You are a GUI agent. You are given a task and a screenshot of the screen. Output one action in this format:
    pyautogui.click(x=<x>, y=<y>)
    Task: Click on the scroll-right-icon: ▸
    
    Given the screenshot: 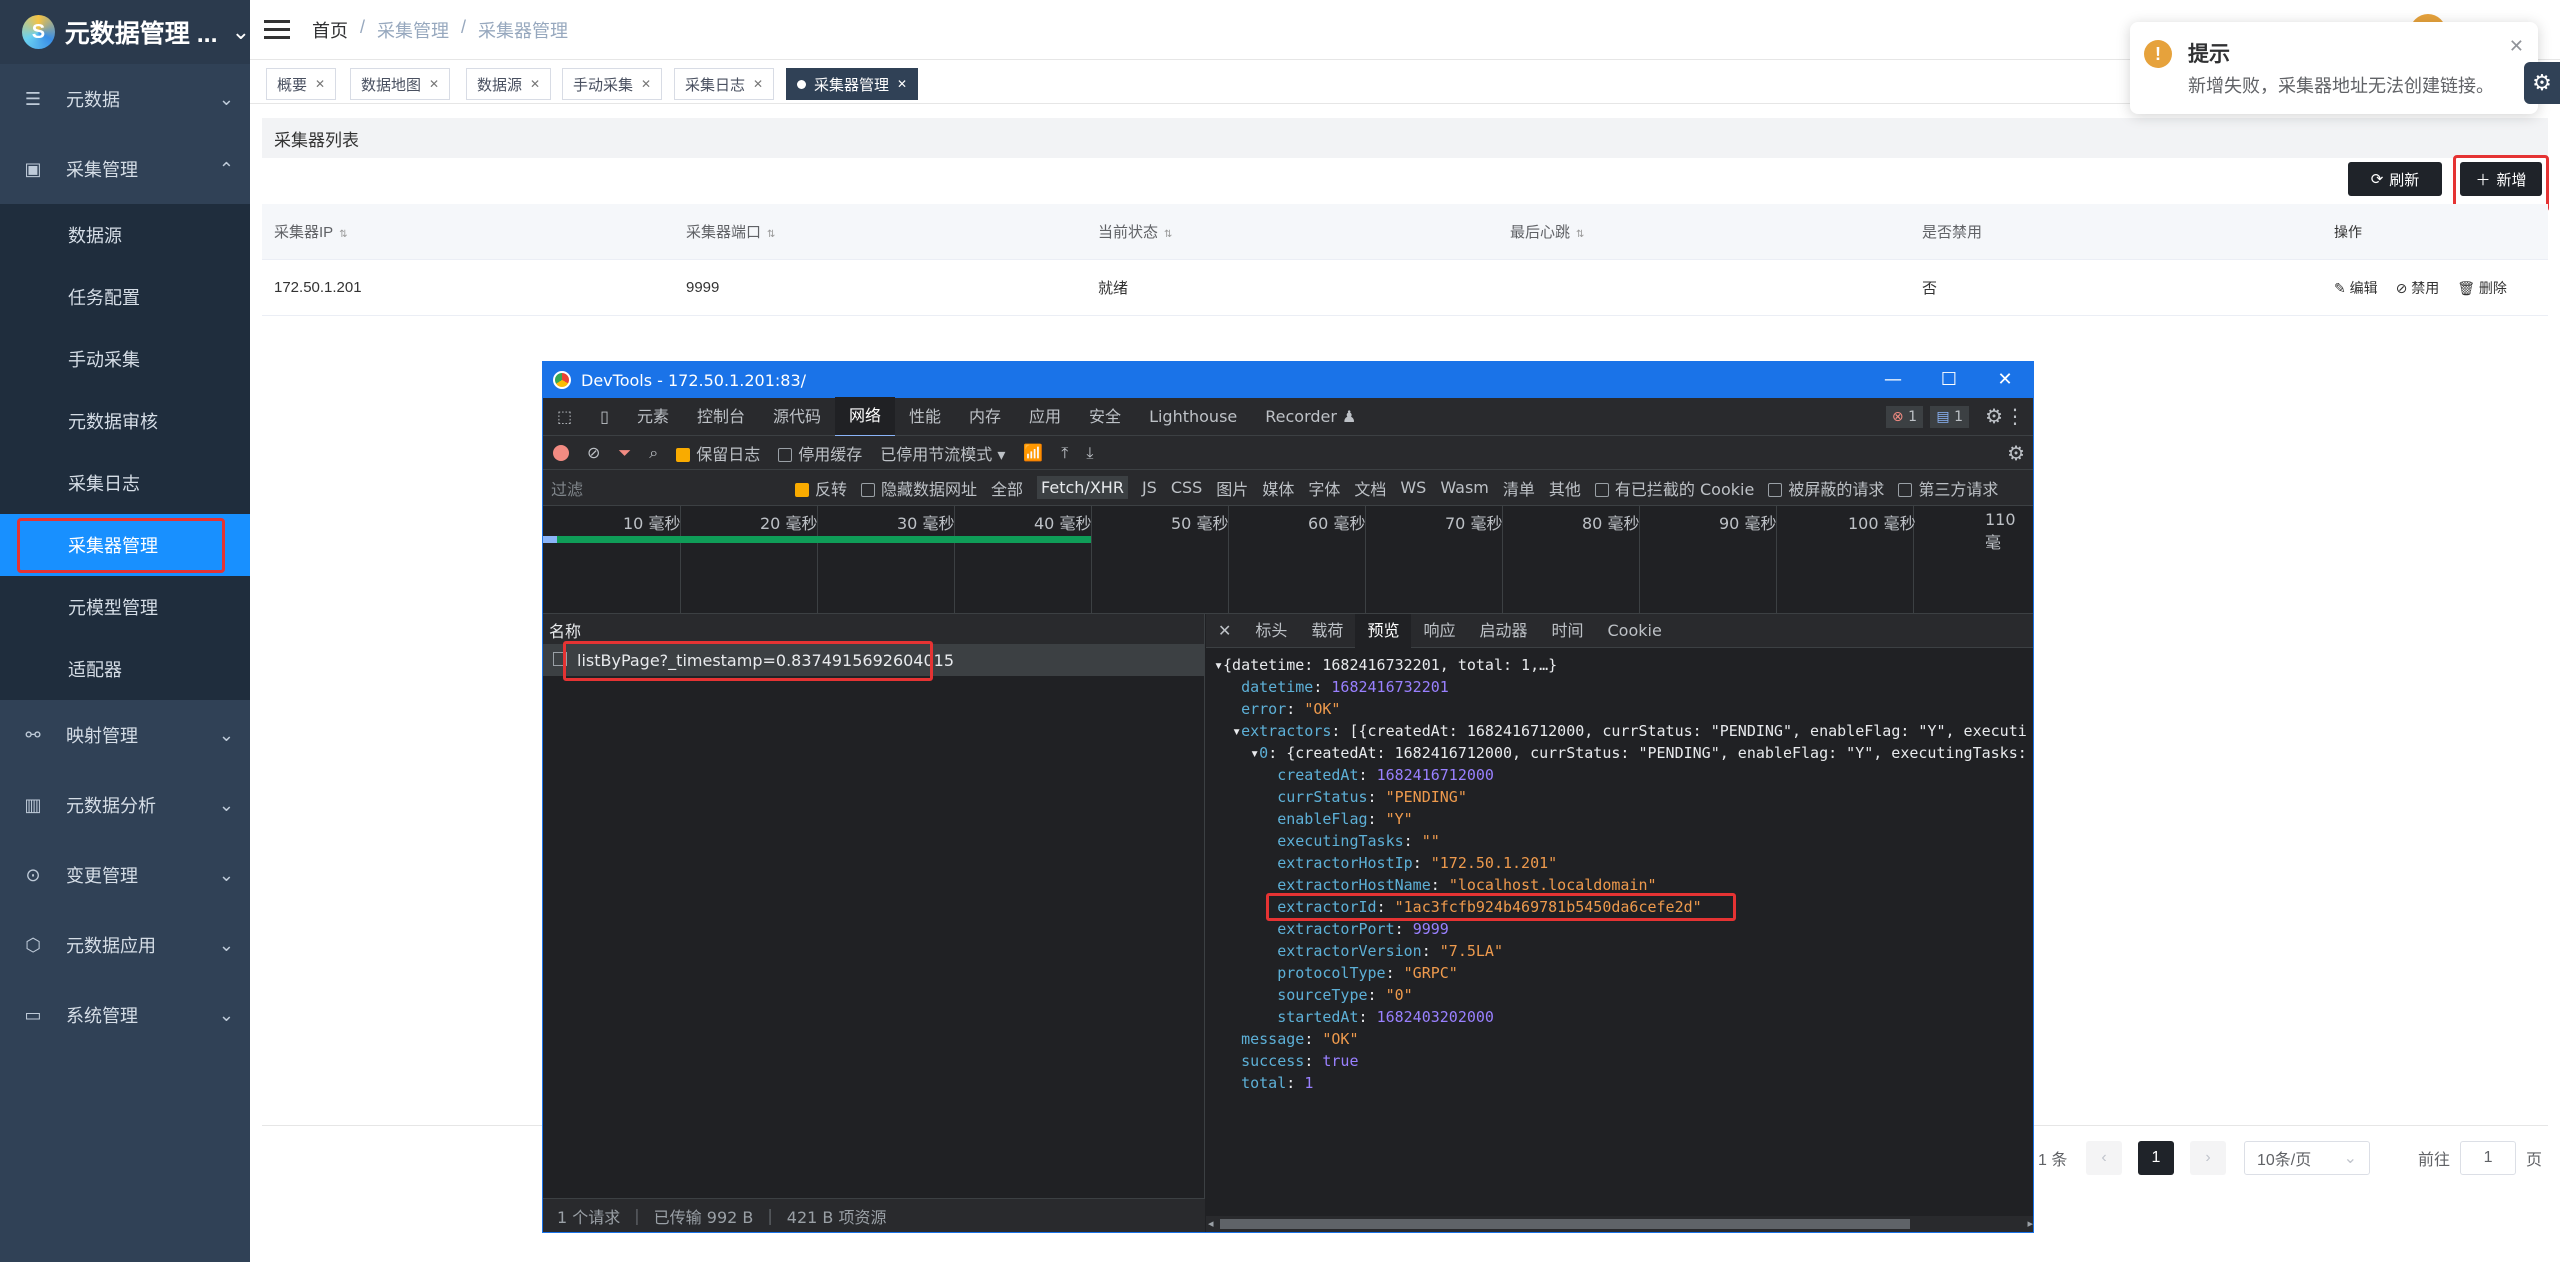 What is the action you would take?
    pyautogui.click(x=2030, y=1223)
    